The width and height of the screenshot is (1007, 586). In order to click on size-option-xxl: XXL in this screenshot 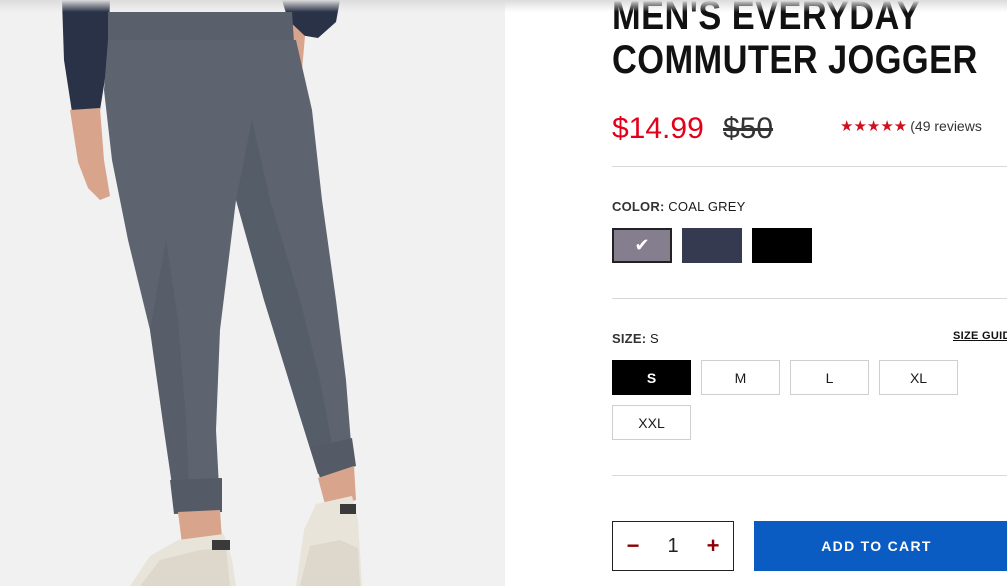, I will do `click(651, 422)`.